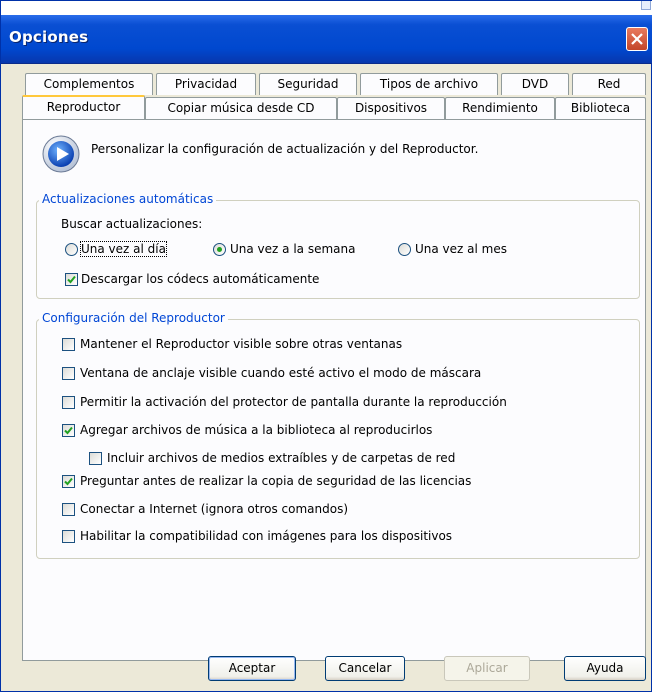 The image size is (652, 692). Describe the element at coordinates (68, 344) in the screenshot. I see `keep-on-top-checkbox` at that location.